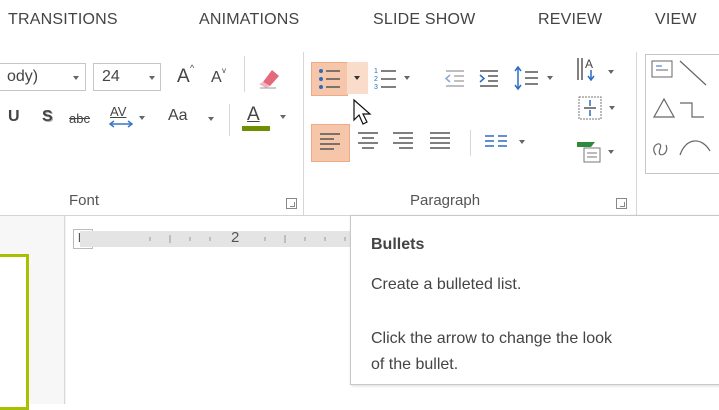 Image resolution: width=719 pixels, height=410 pixels. I want to click on bullets-button, so click(329, 79).